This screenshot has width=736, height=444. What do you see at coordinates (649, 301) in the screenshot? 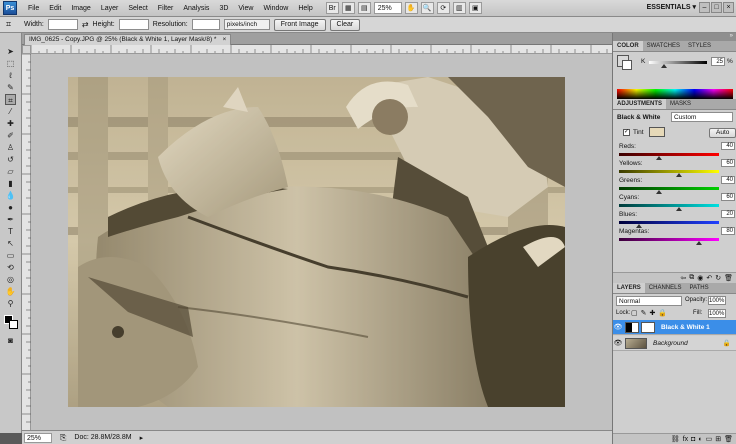
I see `blend-mode-select: Normal` at bounding box center [649, 301].